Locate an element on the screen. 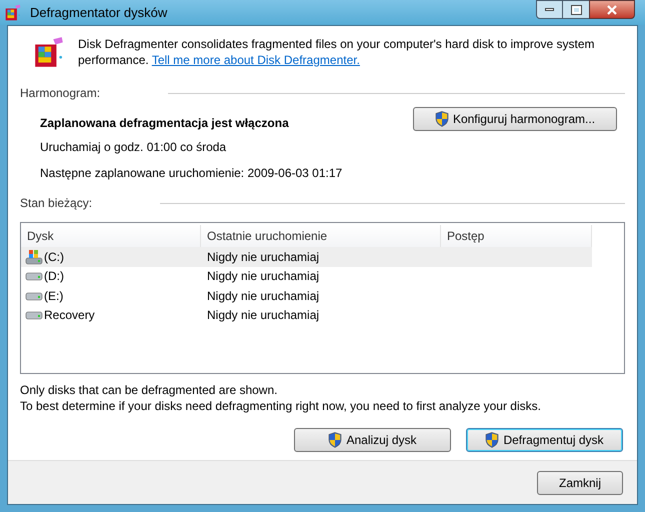 The image size is (645, 512). action-button: Defragmentuj dysk is located at coordinates (544, 440).